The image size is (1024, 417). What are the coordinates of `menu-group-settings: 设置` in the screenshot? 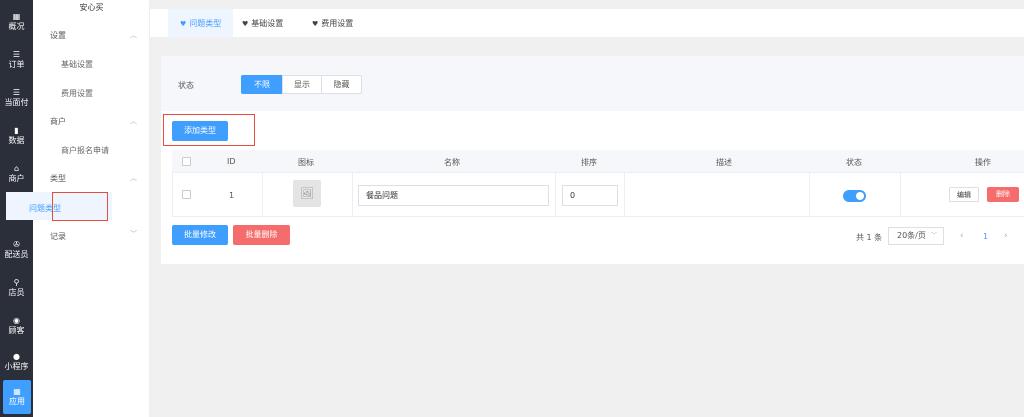 It's located at (58, 35).